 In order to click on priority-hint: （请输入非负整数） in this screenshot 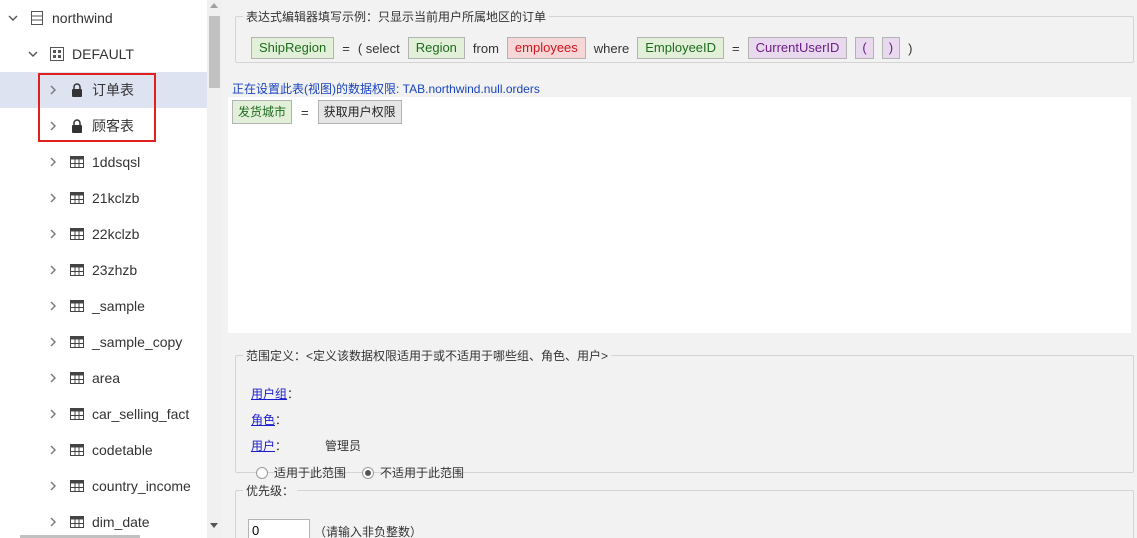, I will do `click(368, 531)`.